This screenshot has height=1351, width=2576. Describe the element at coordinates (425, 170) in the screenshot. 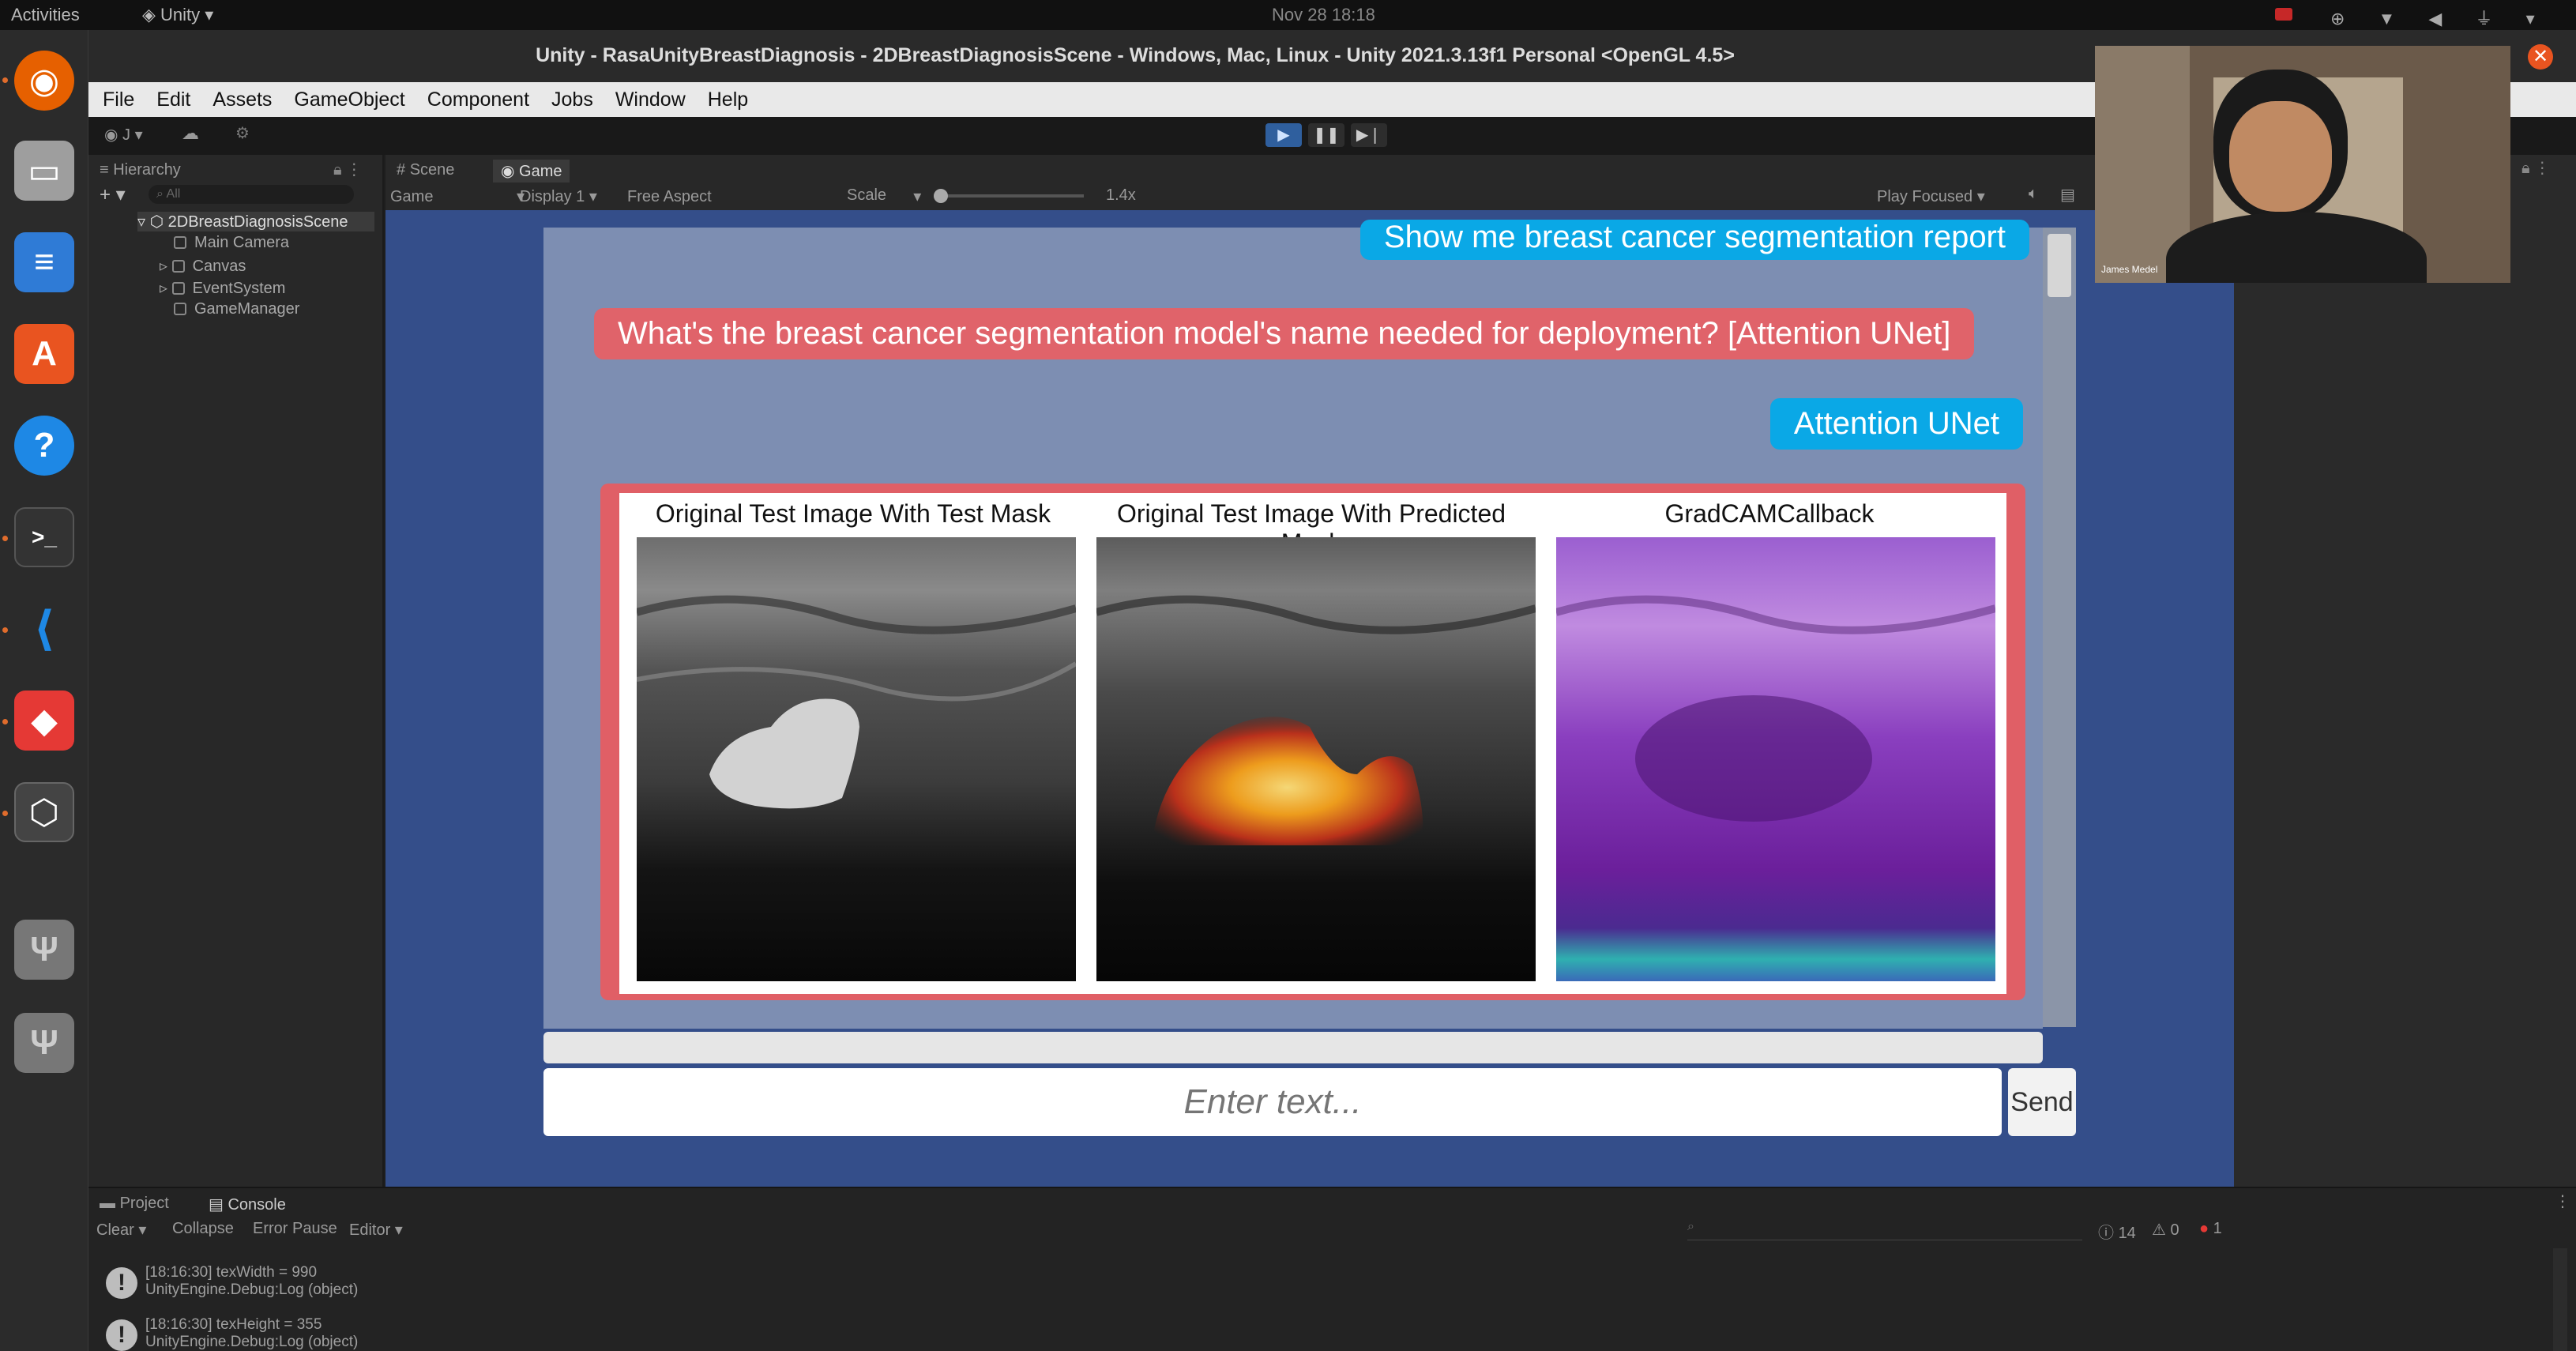

I see `tab-scene: # Scene` at that location.